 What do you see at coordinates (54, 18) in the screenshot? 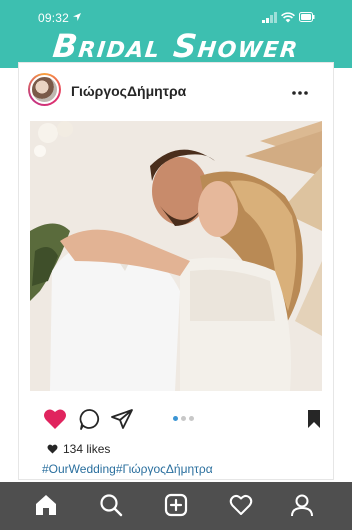
I see `status-time: 09:32` at bounding box center [54, 18].